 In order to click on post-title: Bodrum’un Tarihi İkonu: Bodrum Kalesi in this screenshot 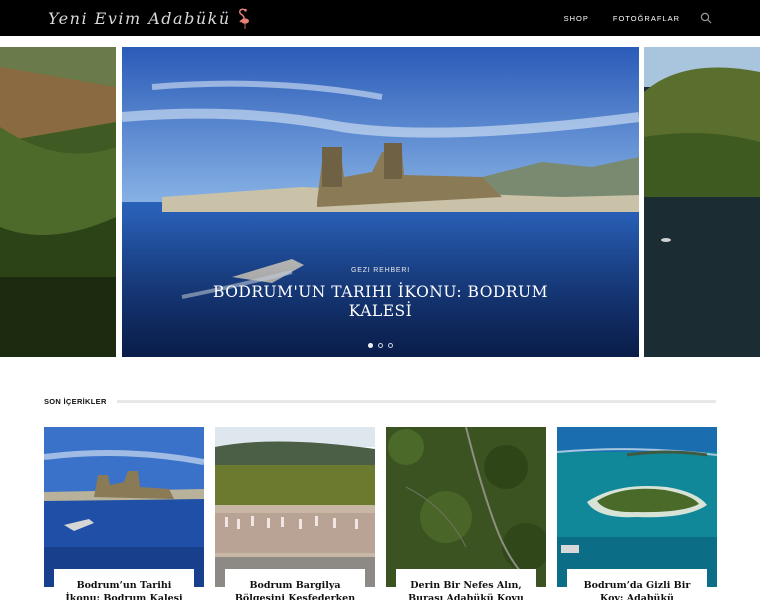, I will do `click(124, 589)`.